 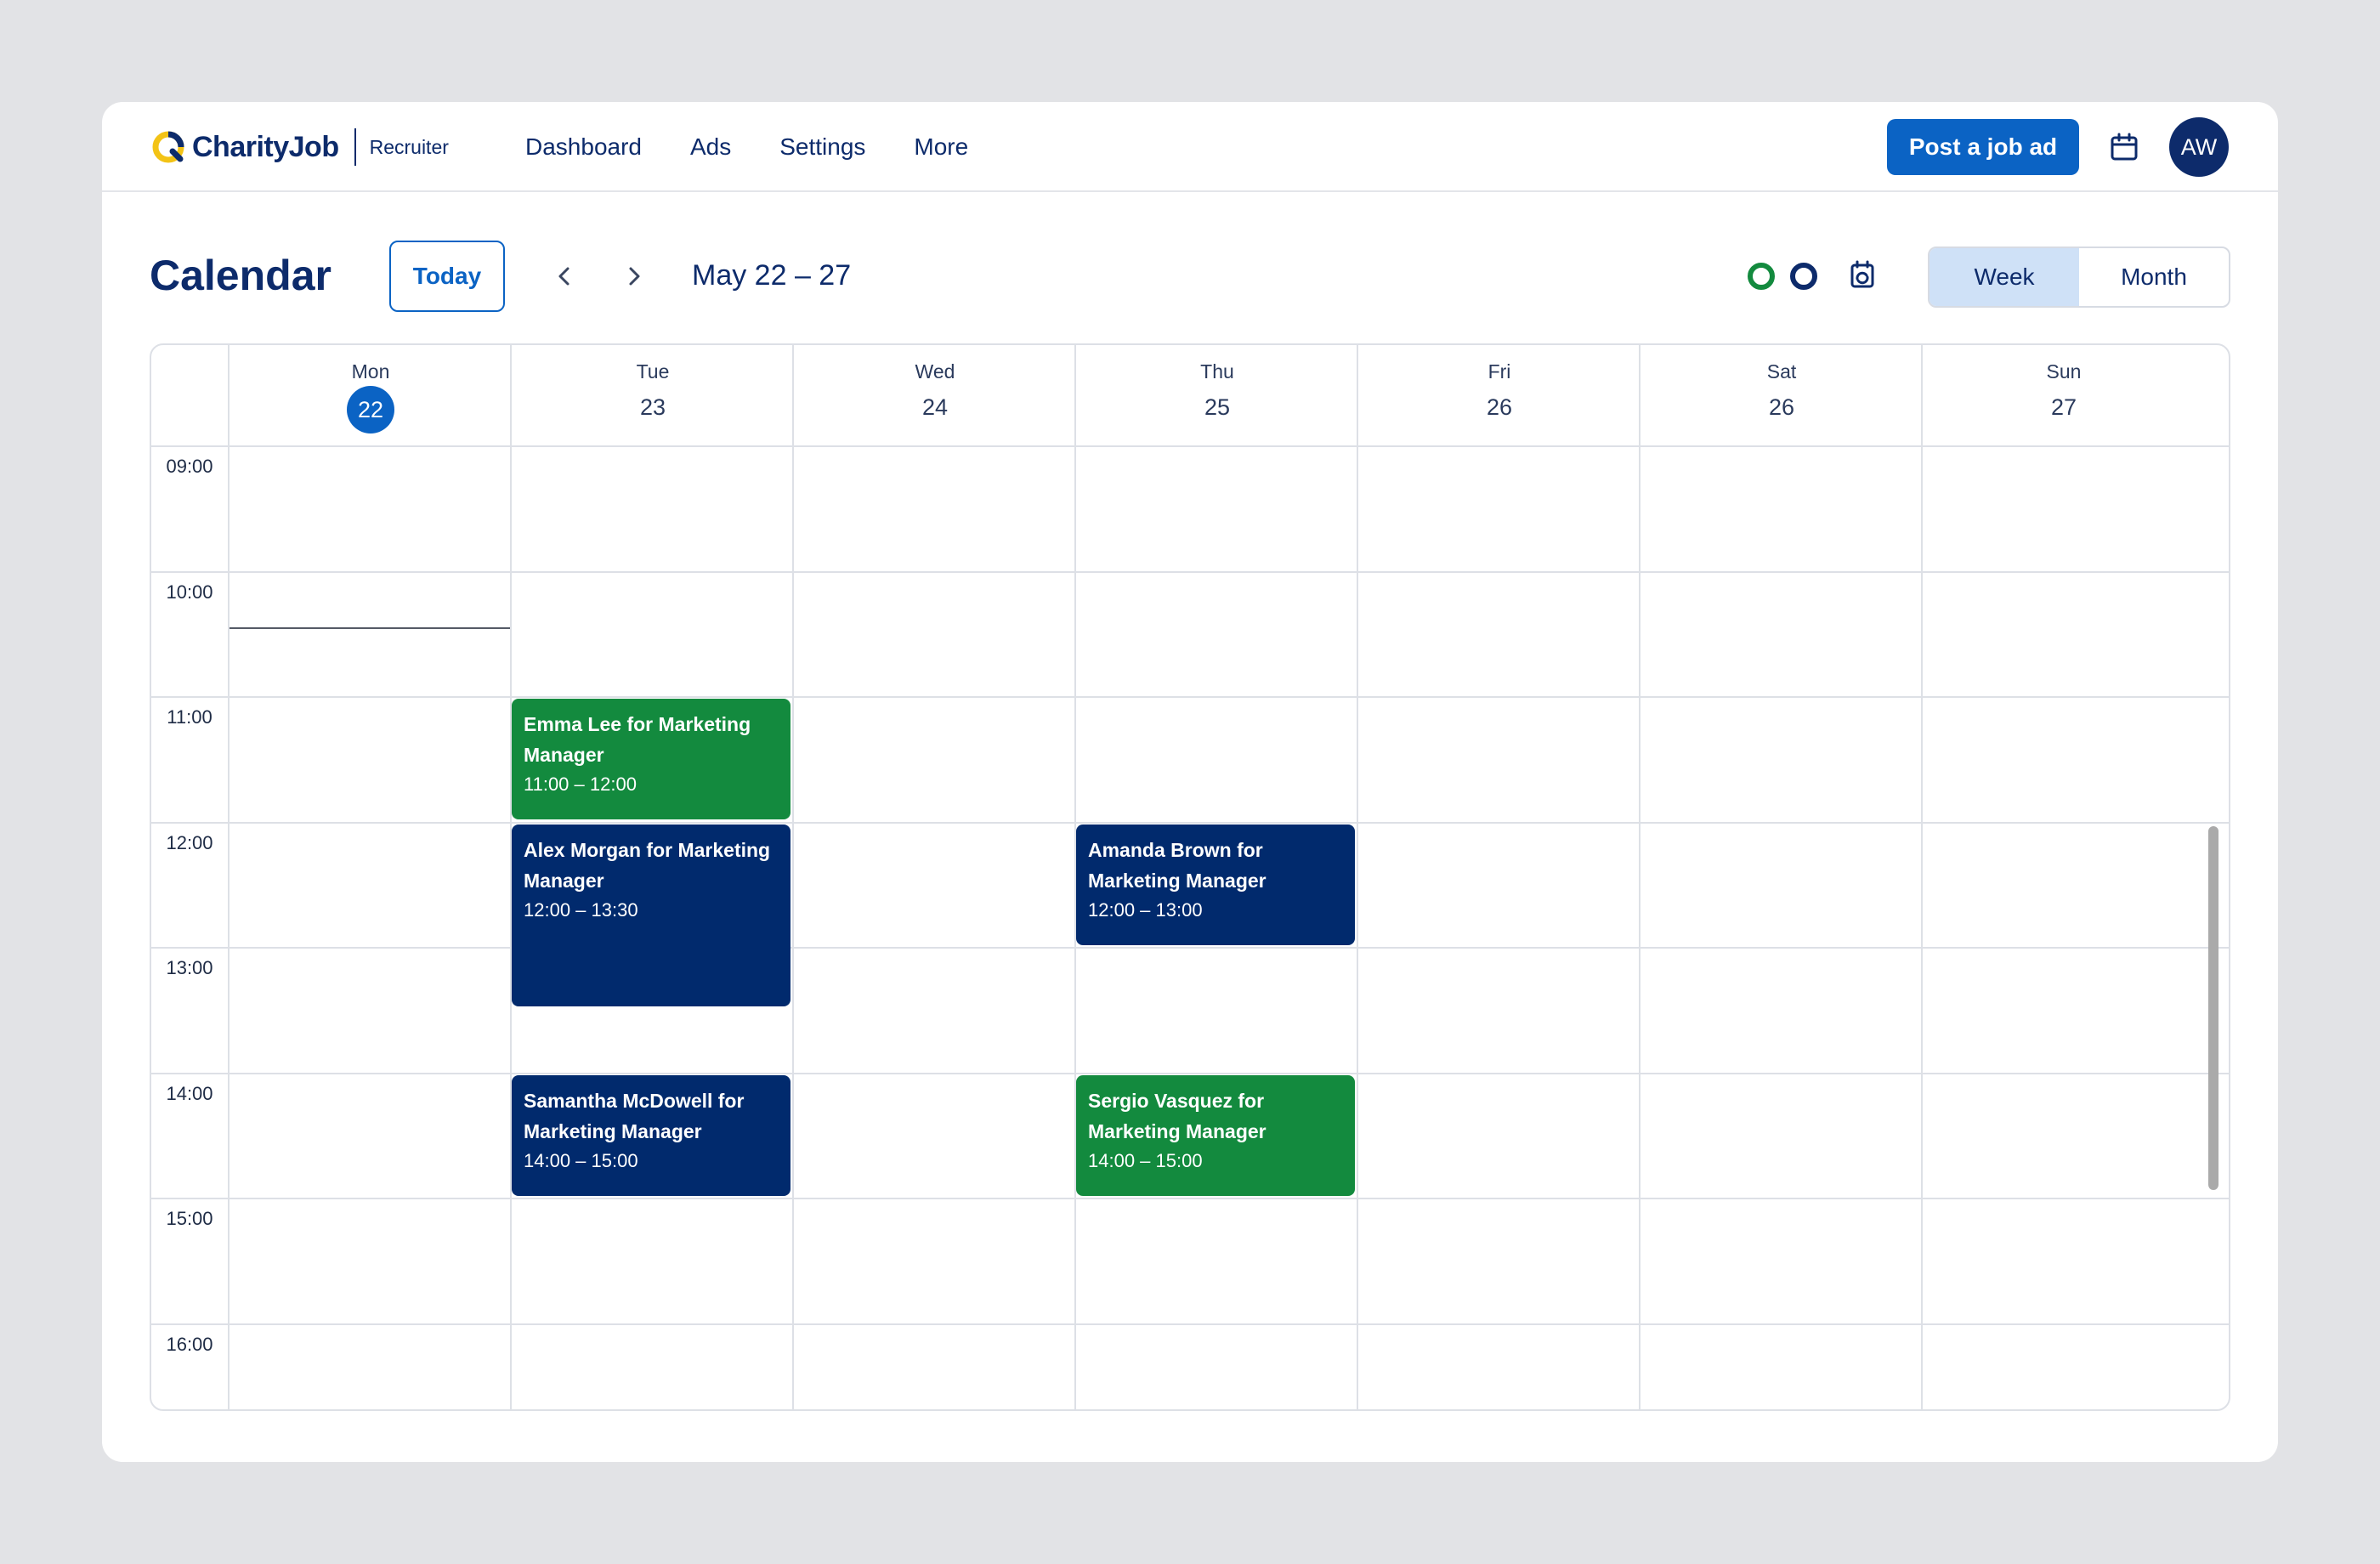 I want to click on charityjob-logo-icon, so click(x=168, y=147).